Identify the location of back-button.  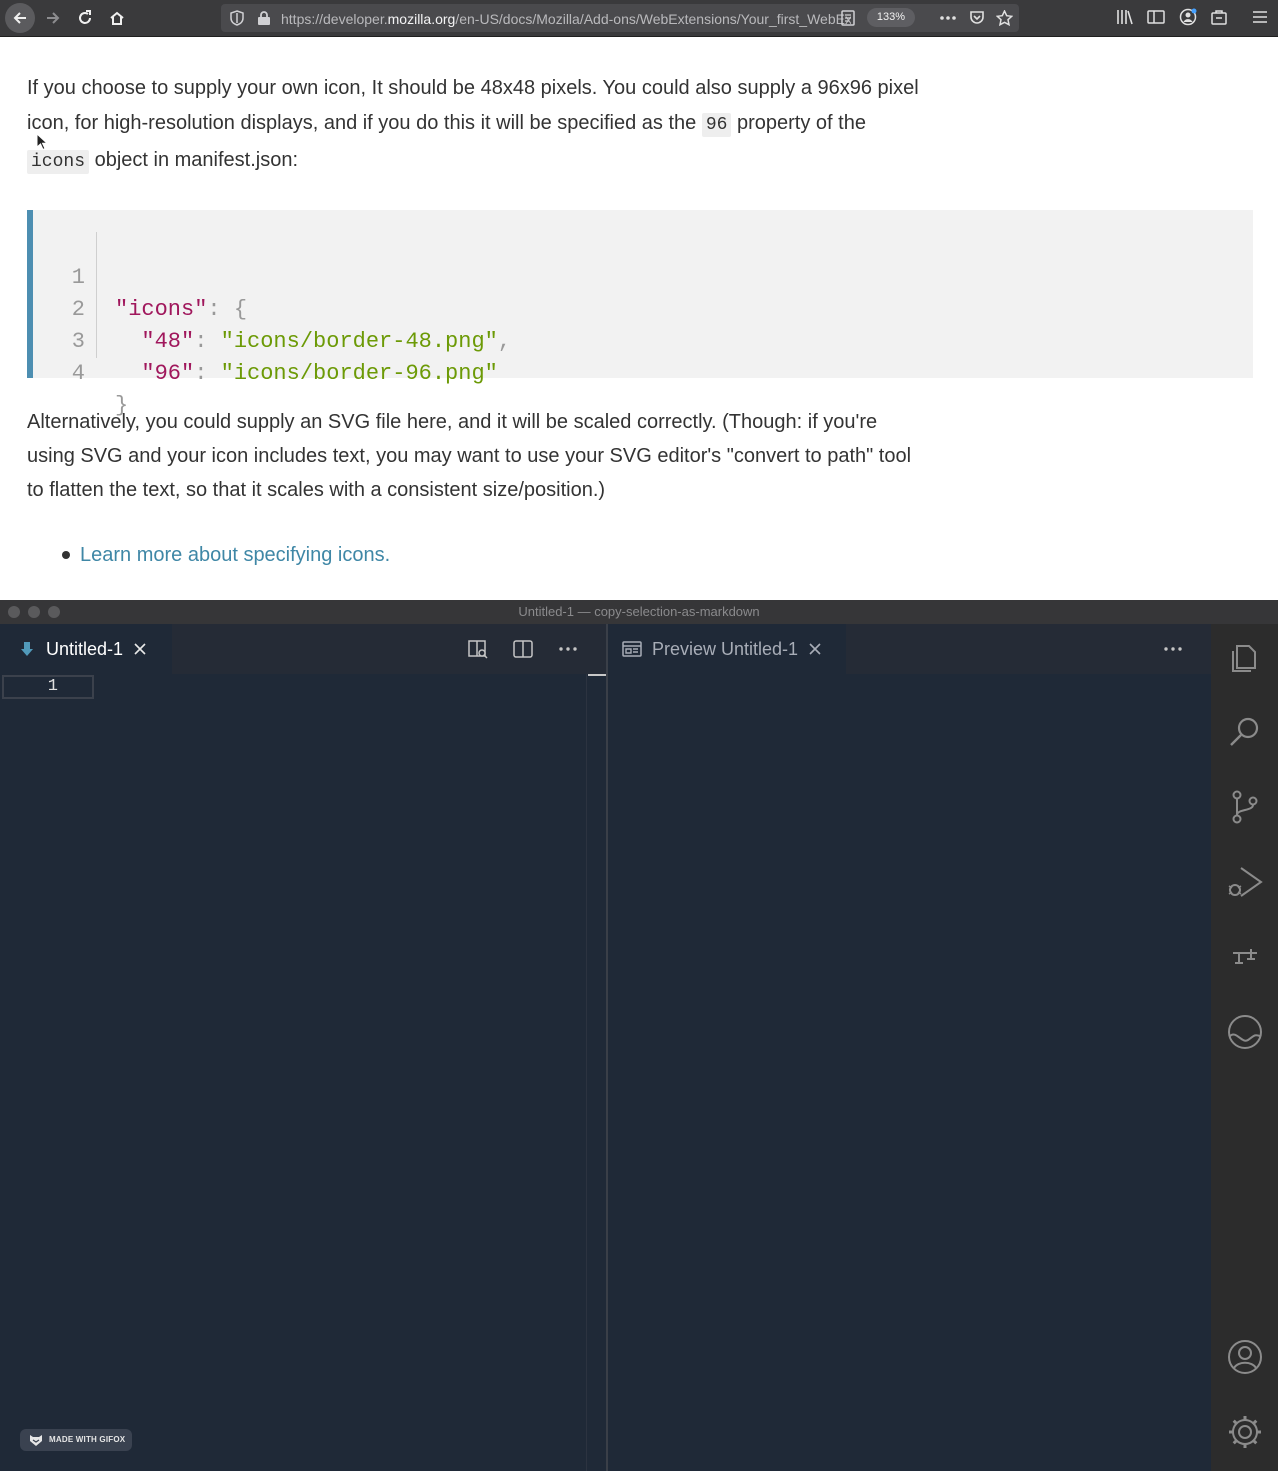
(20, 18).